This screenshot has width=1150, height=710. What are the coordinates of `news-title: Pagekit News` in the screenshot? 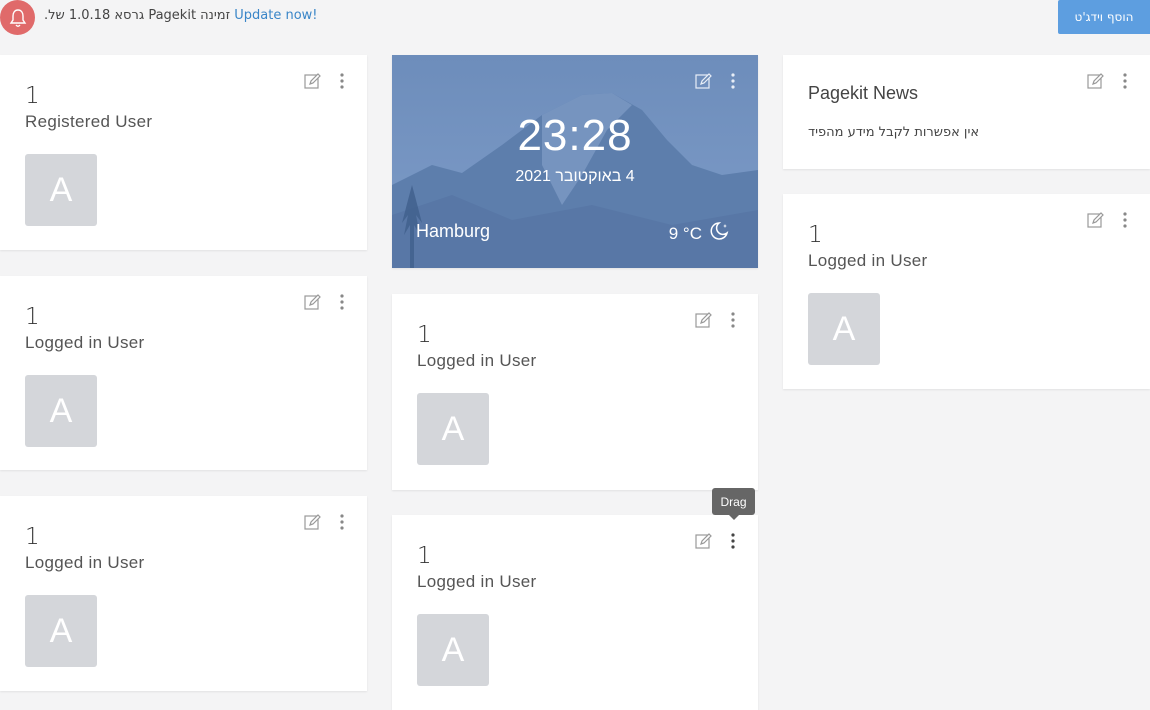 It's located at (863, 93).